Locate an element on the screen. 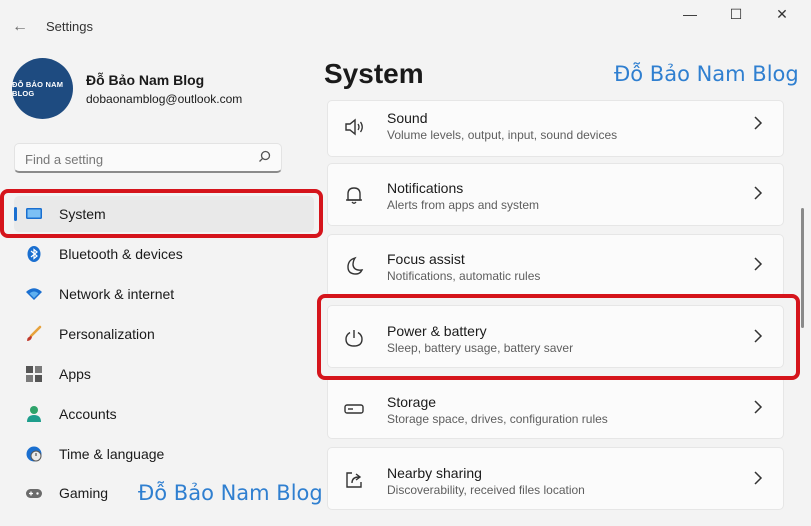 The height and width of the screenshot is (526, 811). window-title: Settings is located at coordinates (69, 26).